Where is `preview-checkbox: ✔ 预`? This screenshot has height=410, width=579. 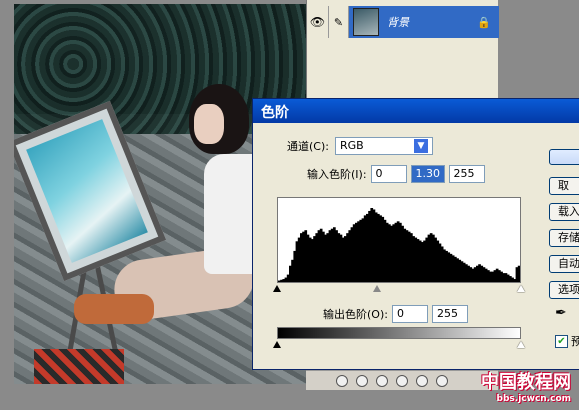 preview-checkbox: ✔ 预 is located at coordinates (567, 341).